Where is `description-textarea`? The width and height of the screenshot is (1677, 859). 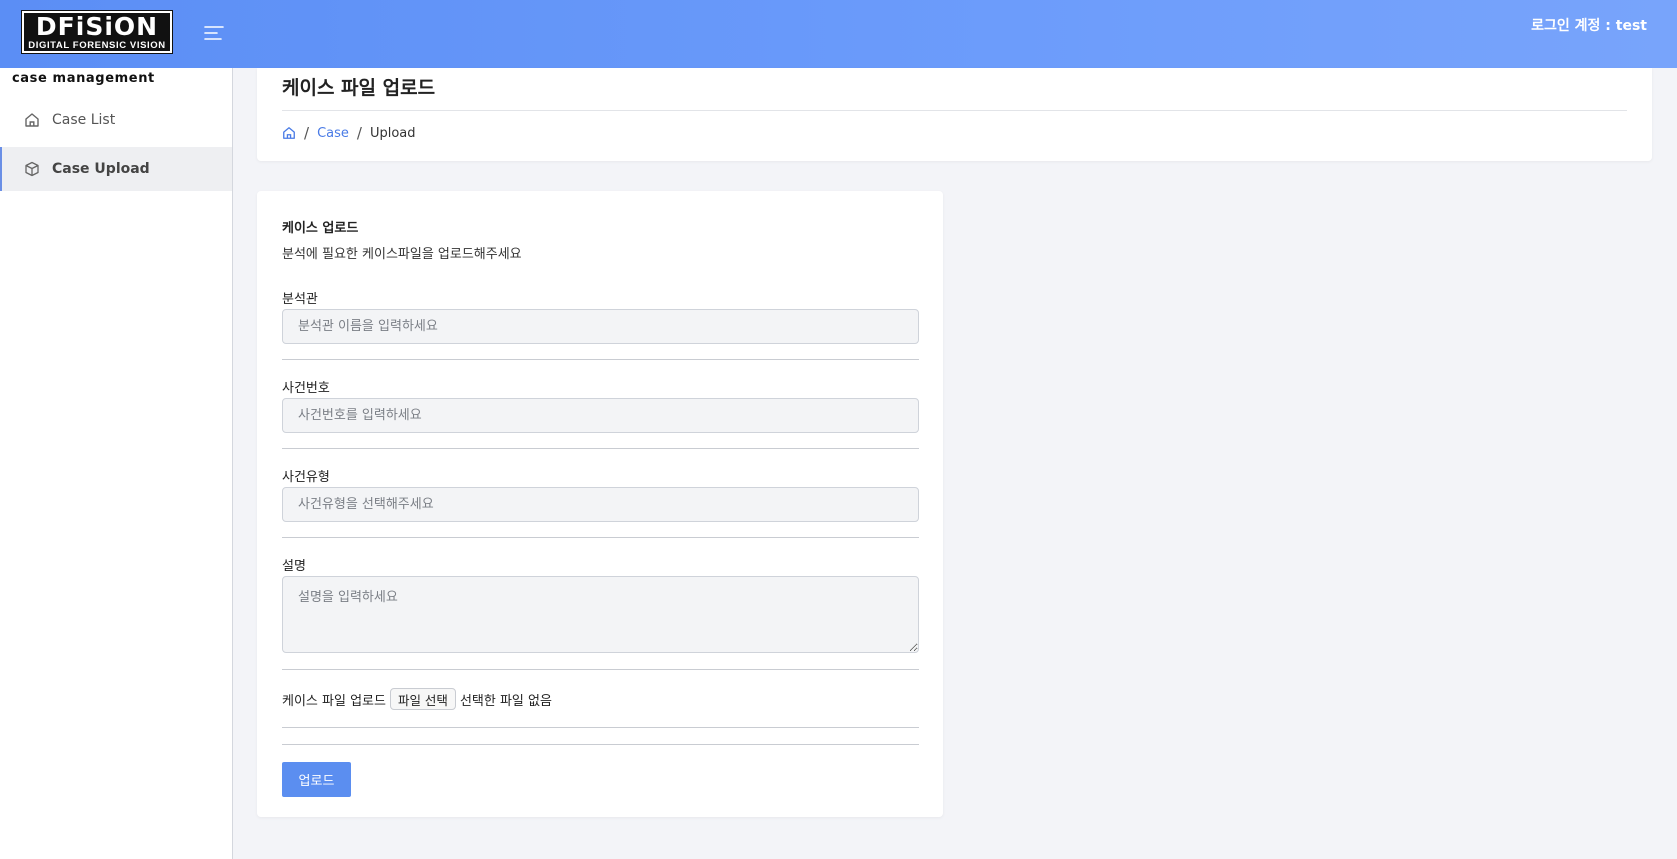
description-textarea is located at coordinates (600, 614).